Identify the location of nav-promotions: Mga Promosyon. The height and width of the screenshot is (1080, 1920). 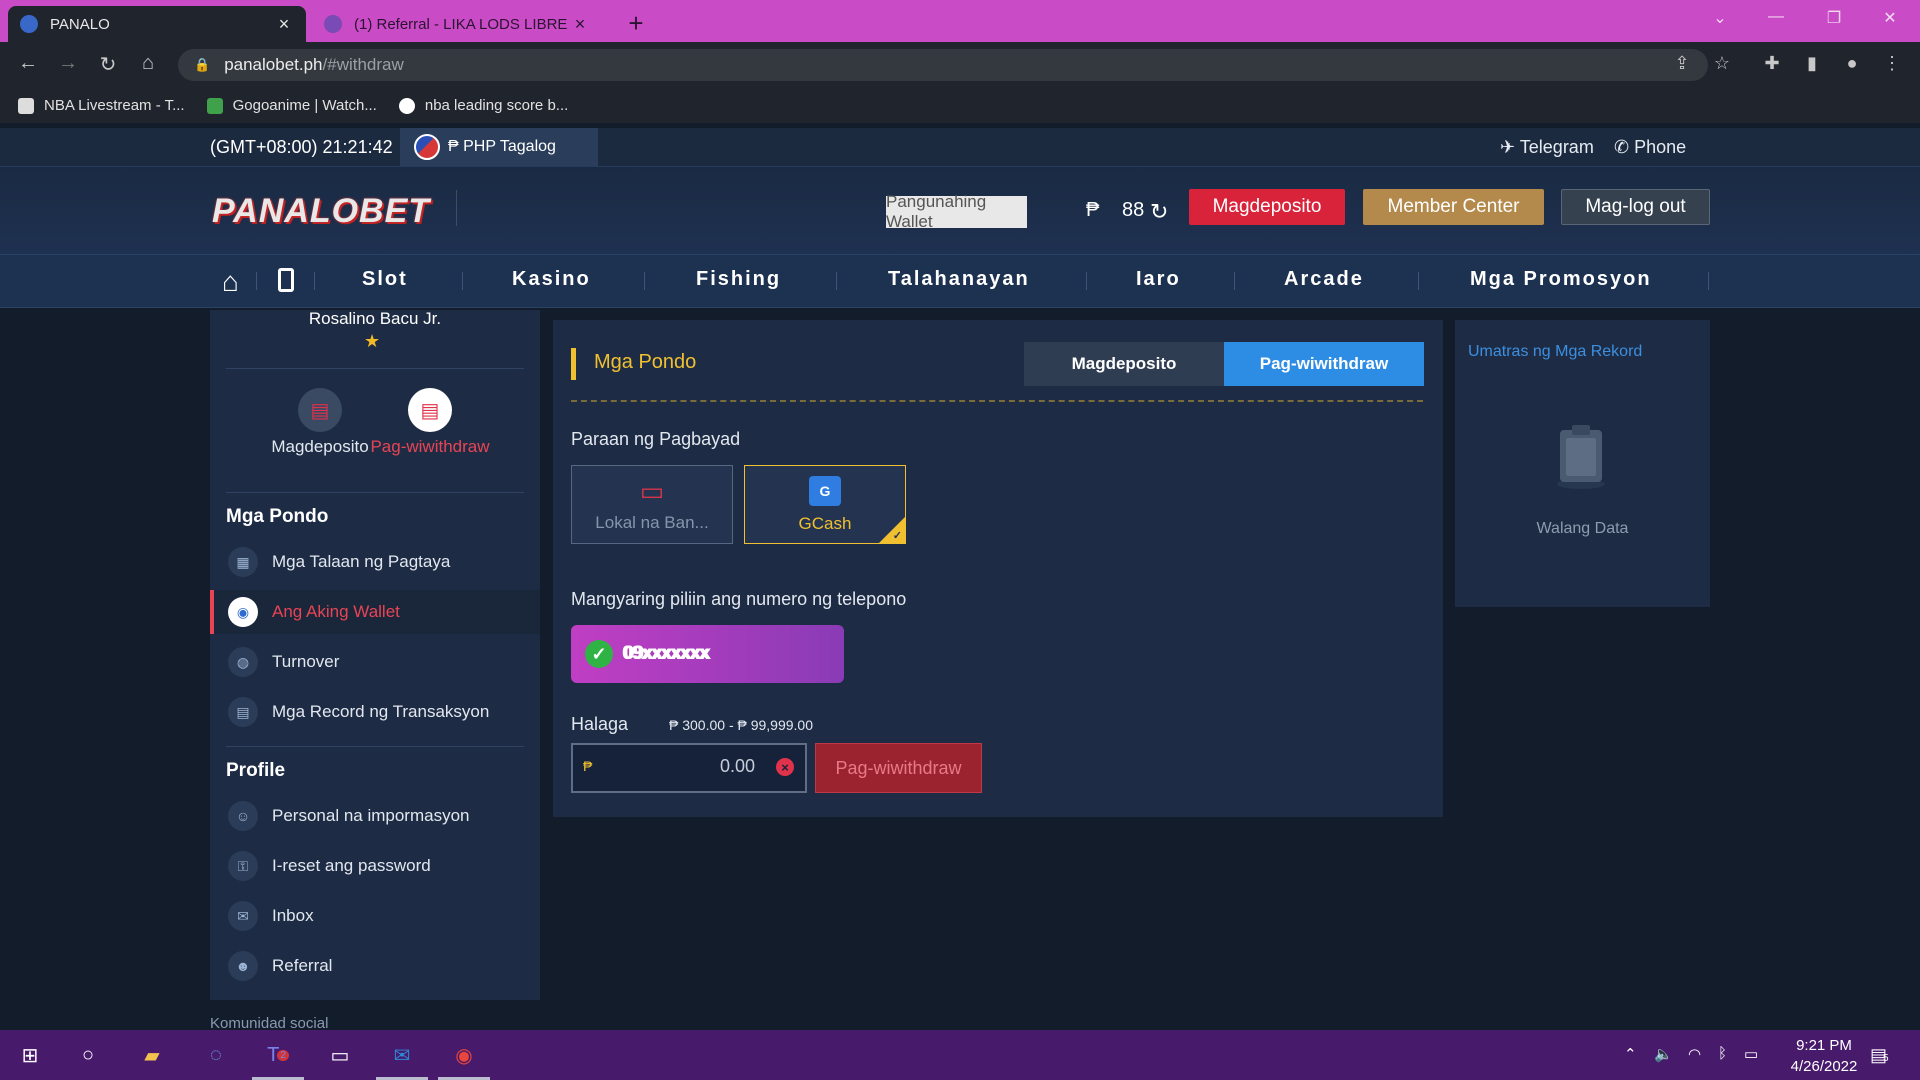
(1561, 279).